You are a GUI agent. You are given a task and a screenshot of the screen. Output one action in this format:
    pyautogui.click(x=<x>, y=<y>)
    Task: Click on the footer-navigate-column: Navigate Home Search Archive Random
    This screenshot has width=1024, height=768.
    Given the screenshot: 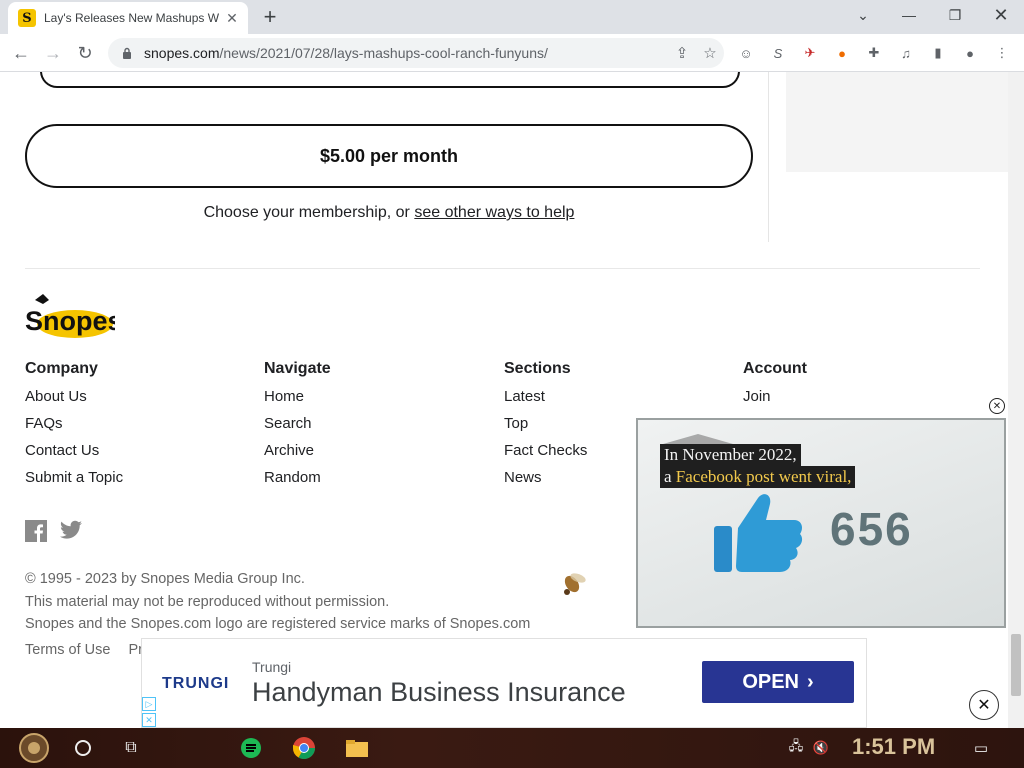 What is the action you would take?
    pyautogui.click(x=297, y=428)
    